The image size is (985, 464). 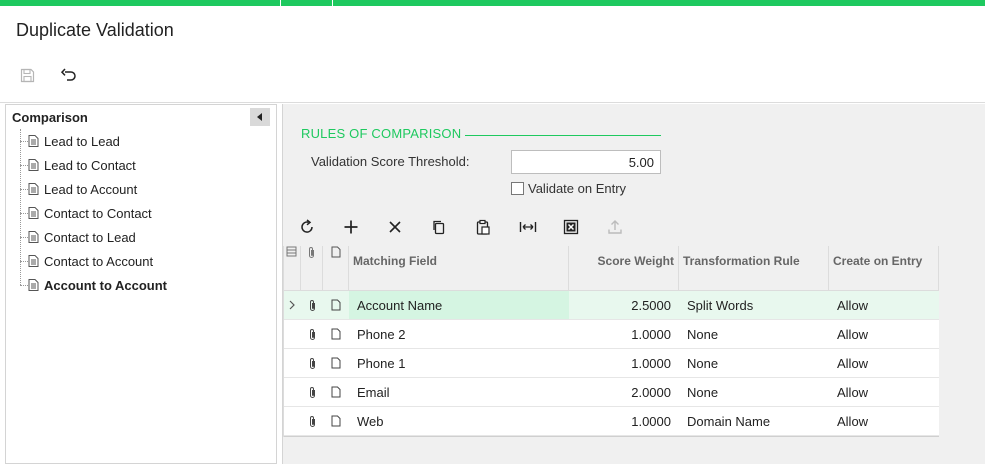 I want to click on transformation-rule-cell: Domain Name, so click(x=754, y=421).